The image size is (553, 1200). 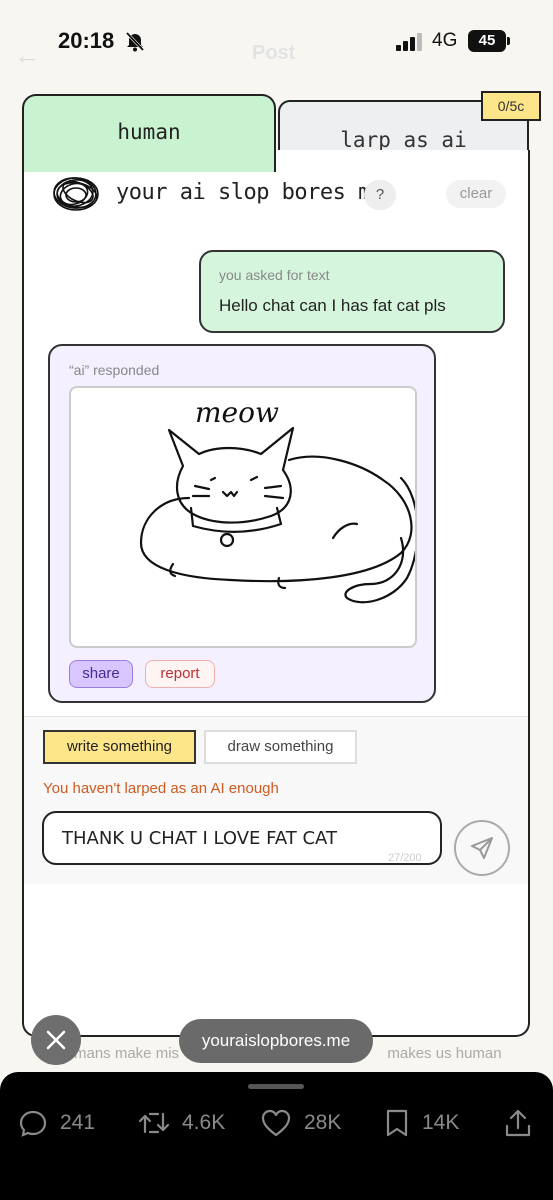 I want to click on clear-button: clear, so click(x=476, y=194).